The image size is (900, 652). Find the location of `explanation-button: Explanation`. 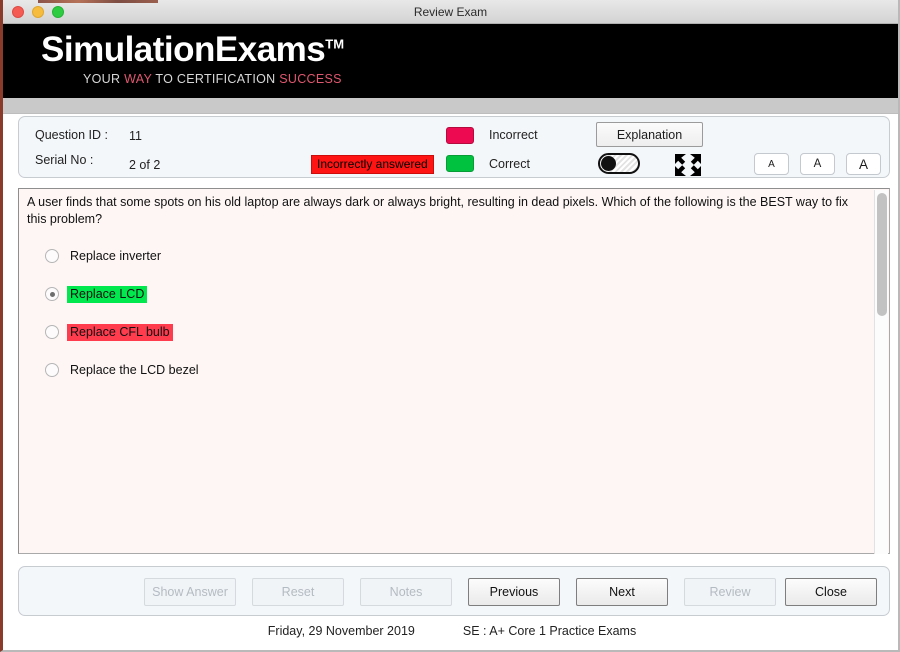

explanation-button: Explanation is located at coordinates (649, 134).